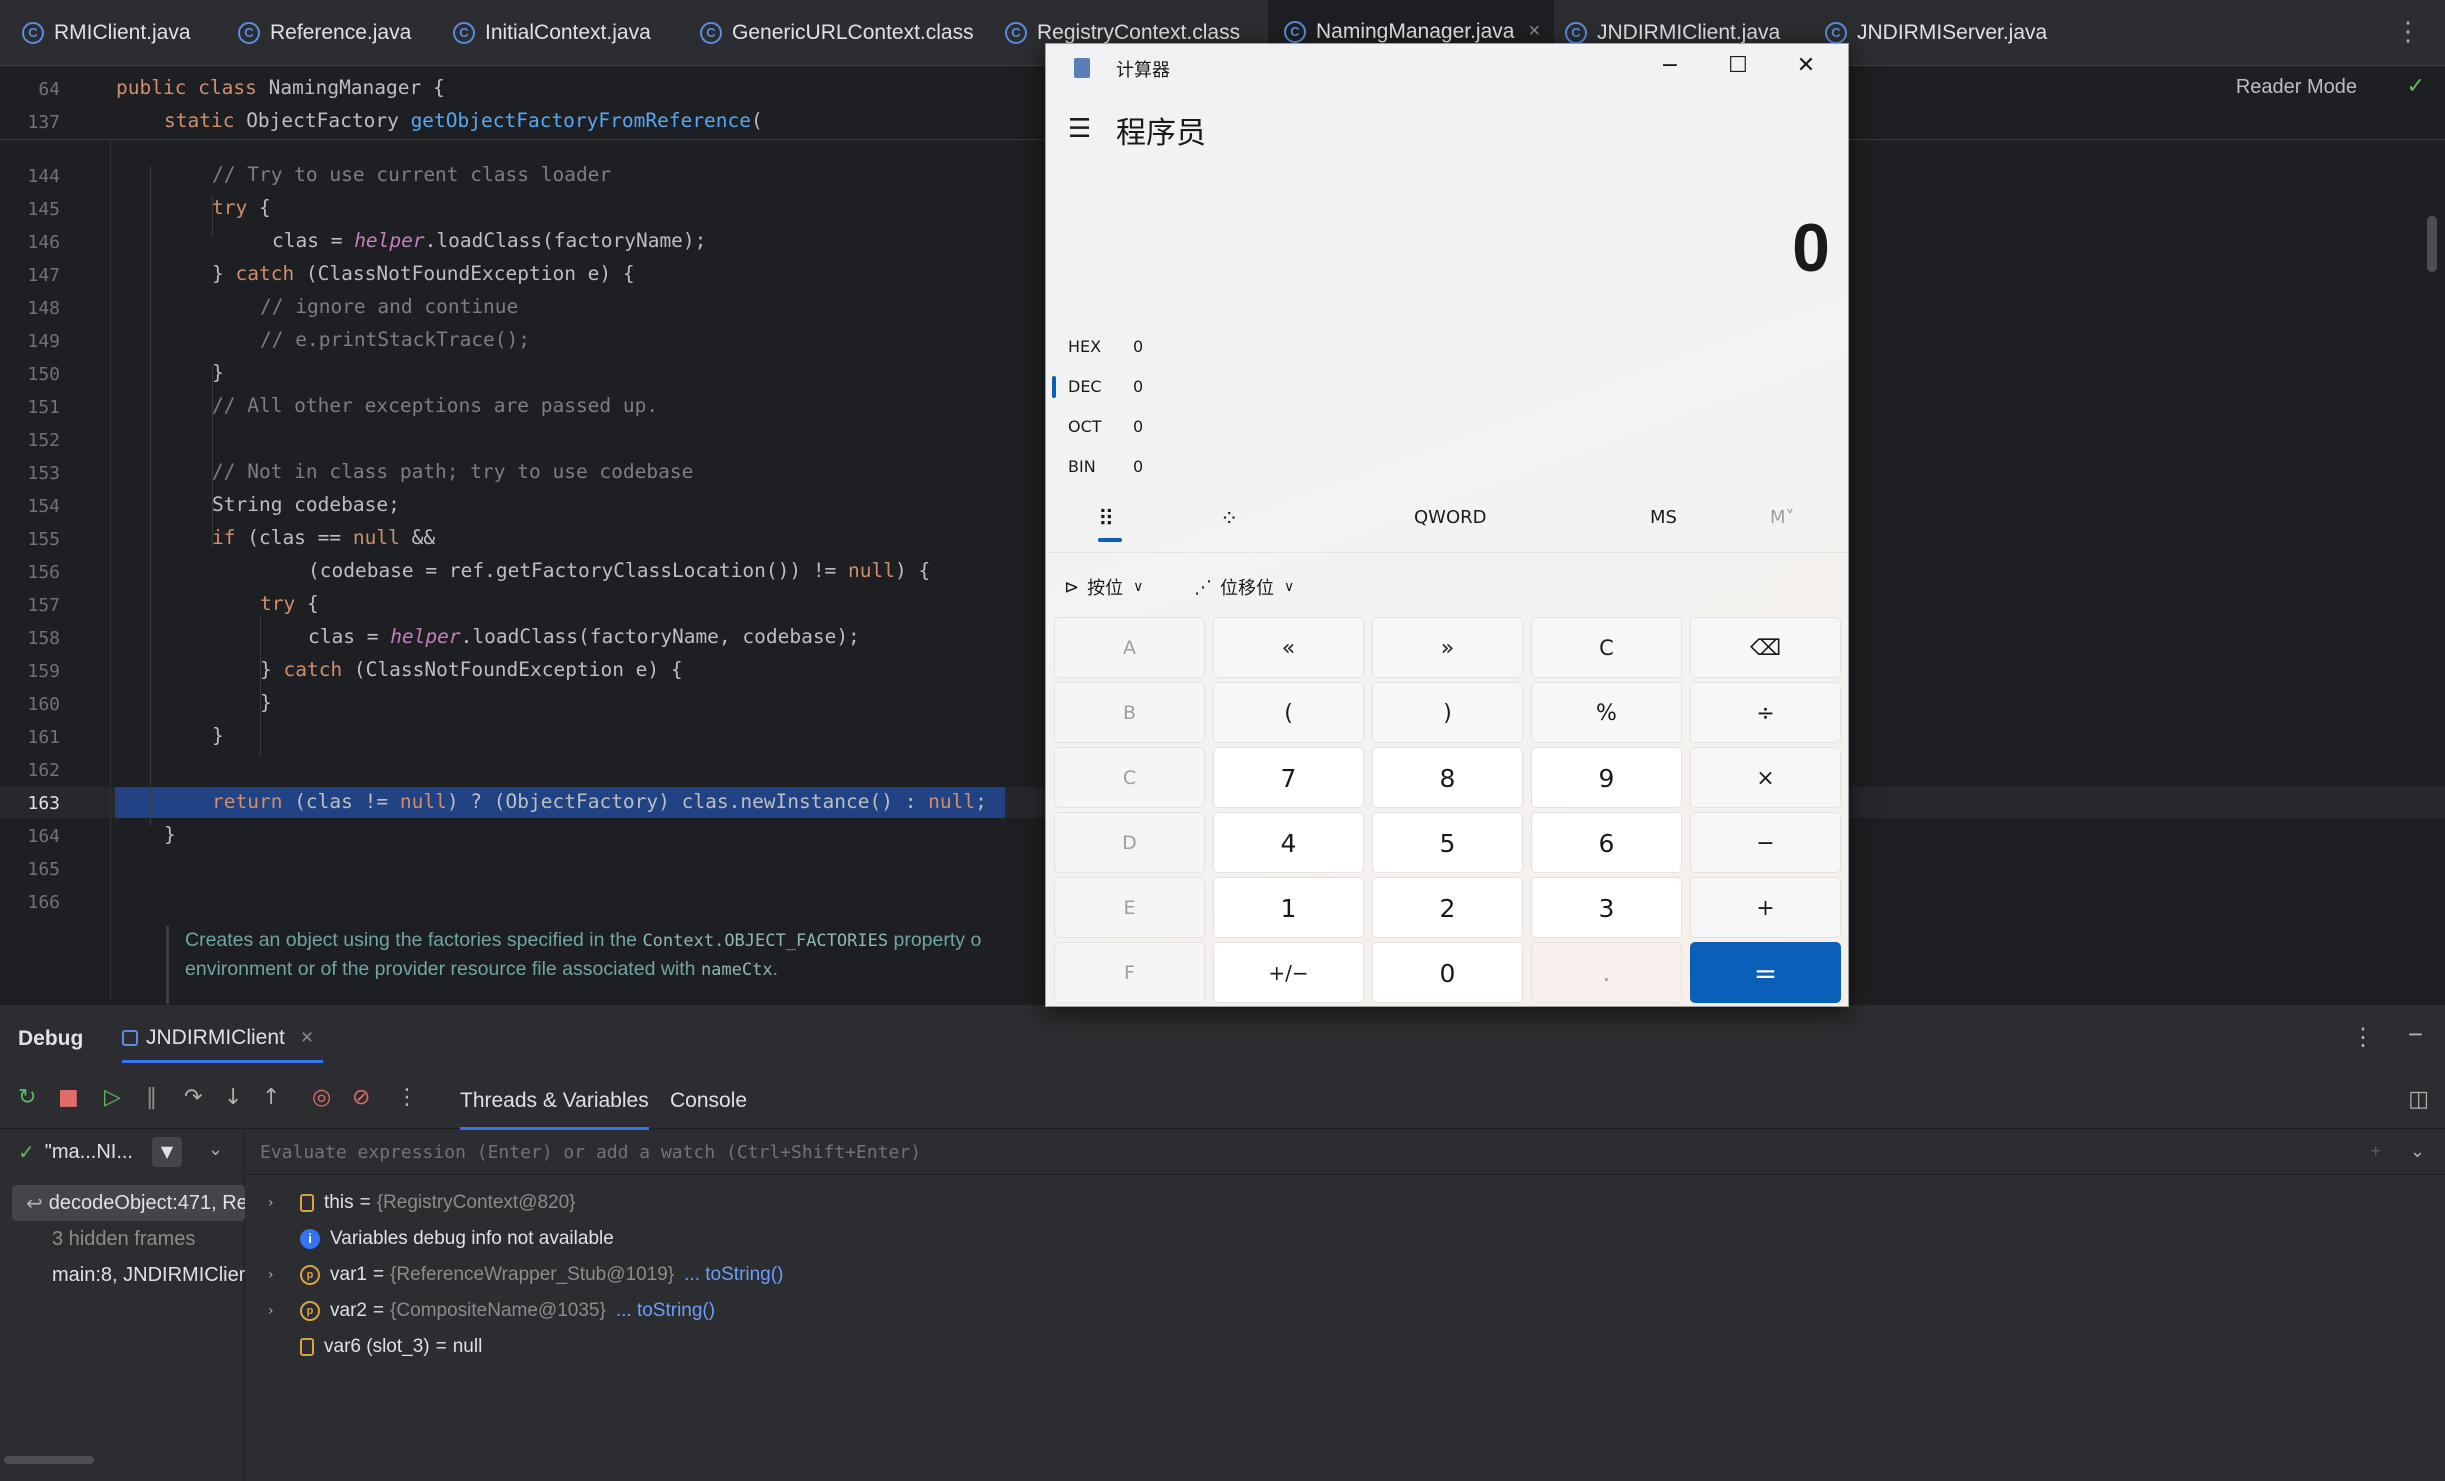 Image resolution: width=2445 pixels, height=1481 pixels. I want to click on key-plus: +, so click(1765, 907).